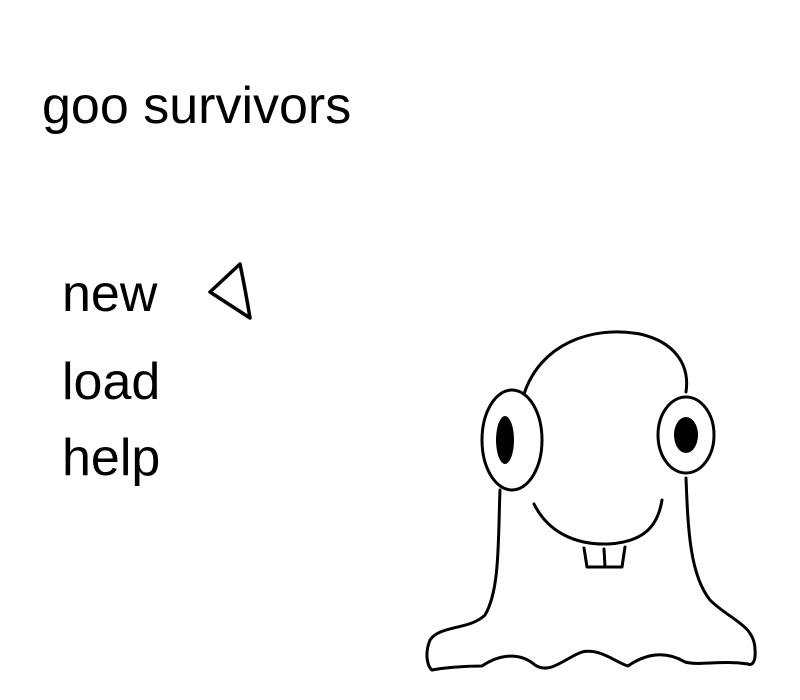 Image resolution: width=800 pixels, height=700 pixels. What do you see at coordinates (463, 580) in the screenshot?
I see `goo-left-side` at bounding box center [463, 580].